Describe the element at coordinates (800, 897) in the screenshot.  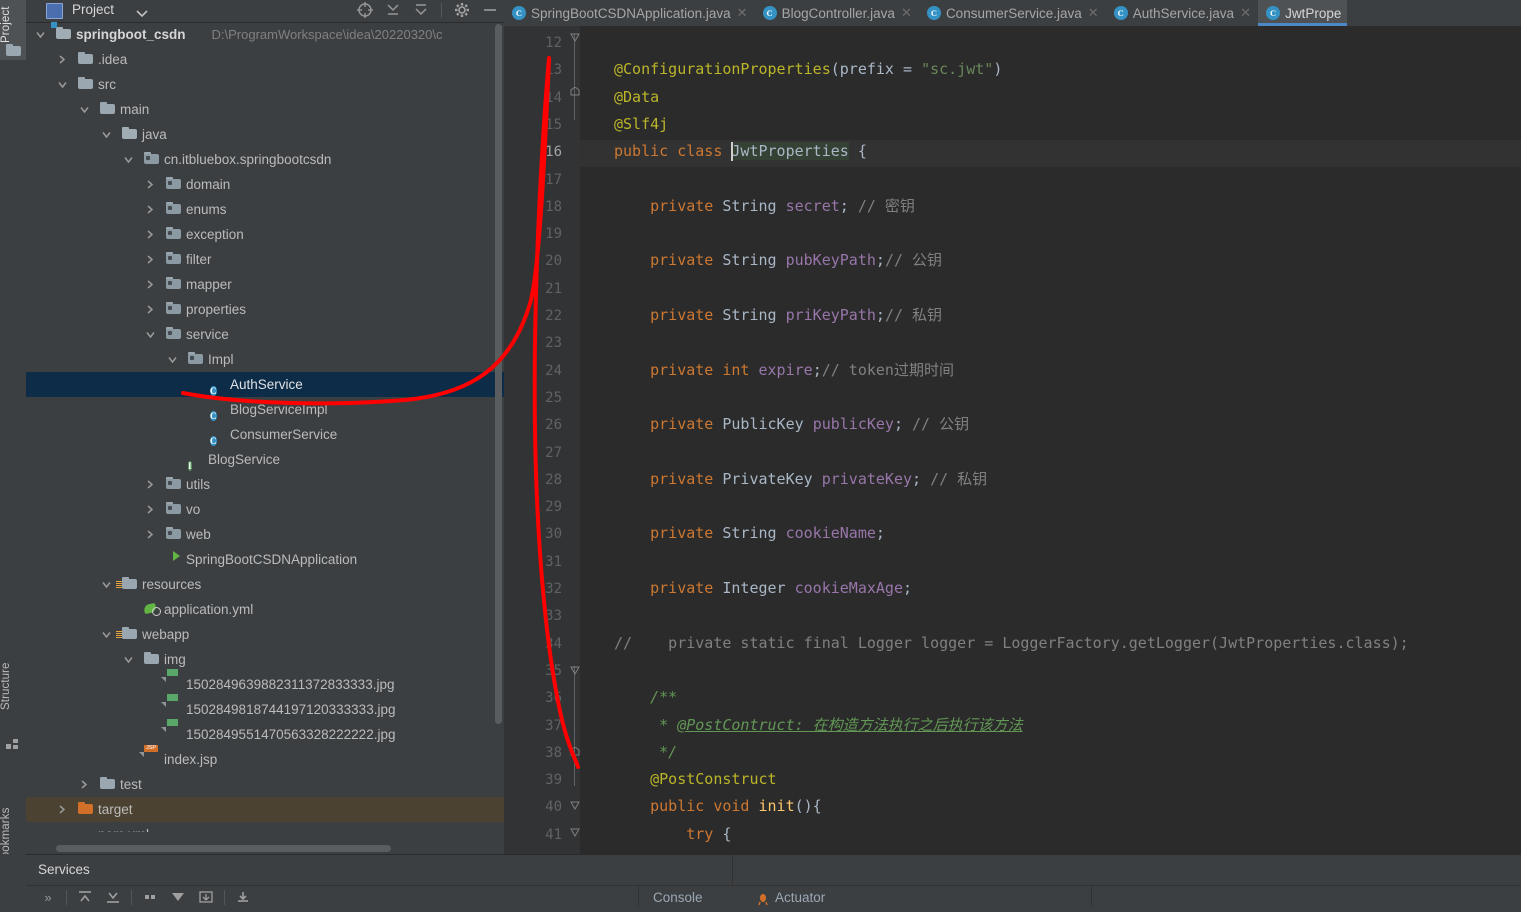
I see `tab-actuator: Actuator` at that location.